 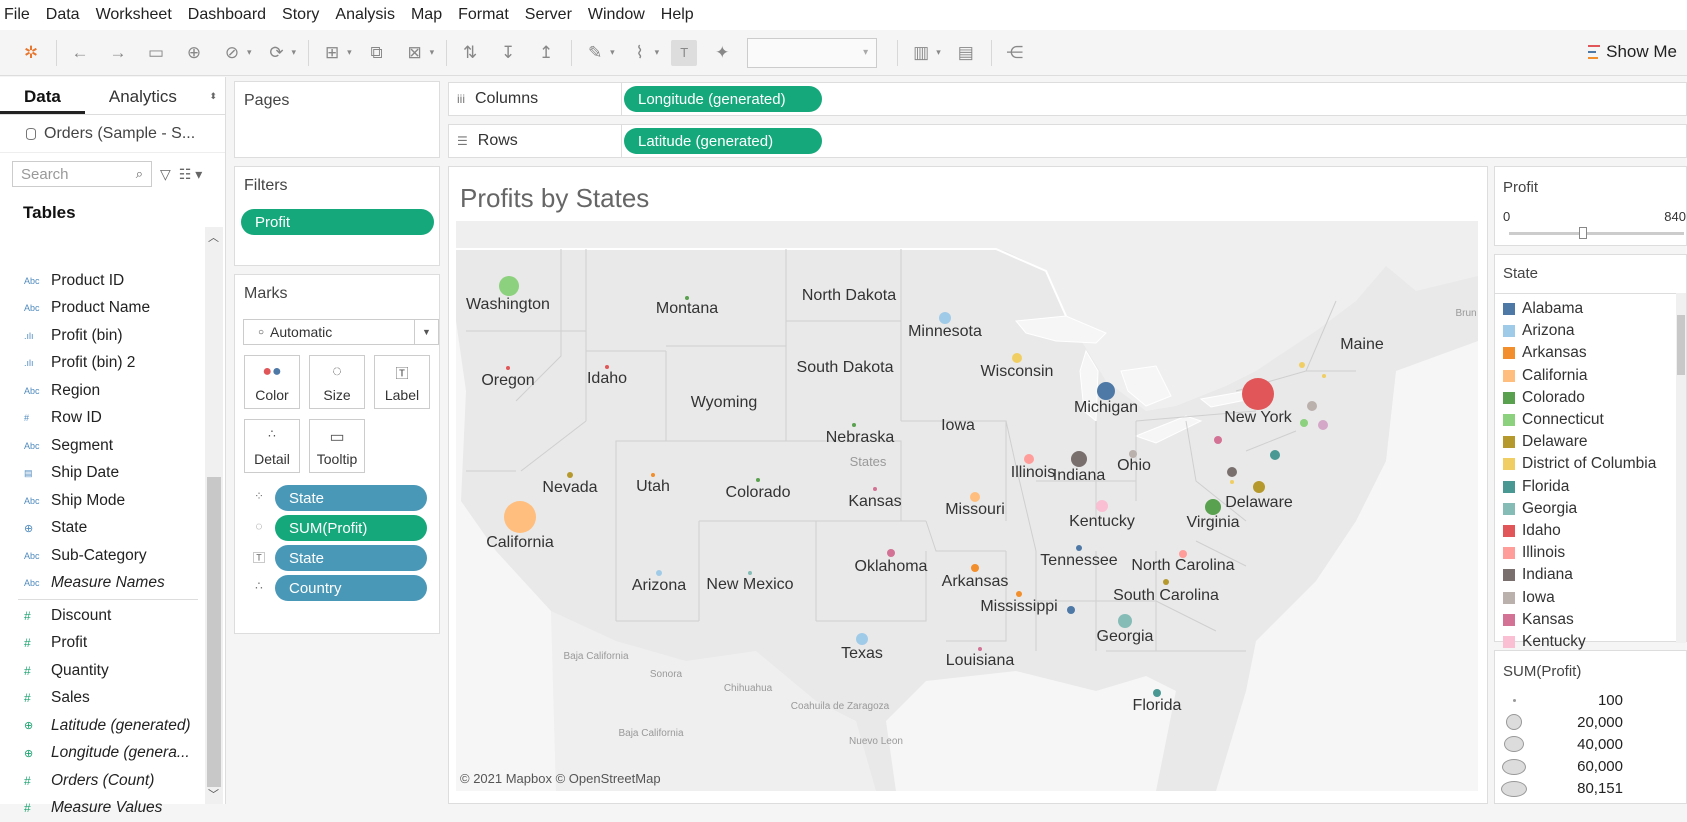 What do you see at coordinates (100, 419) in the screenshot?
I see `field-item: #Row ID` at bounding box center [100, 419].